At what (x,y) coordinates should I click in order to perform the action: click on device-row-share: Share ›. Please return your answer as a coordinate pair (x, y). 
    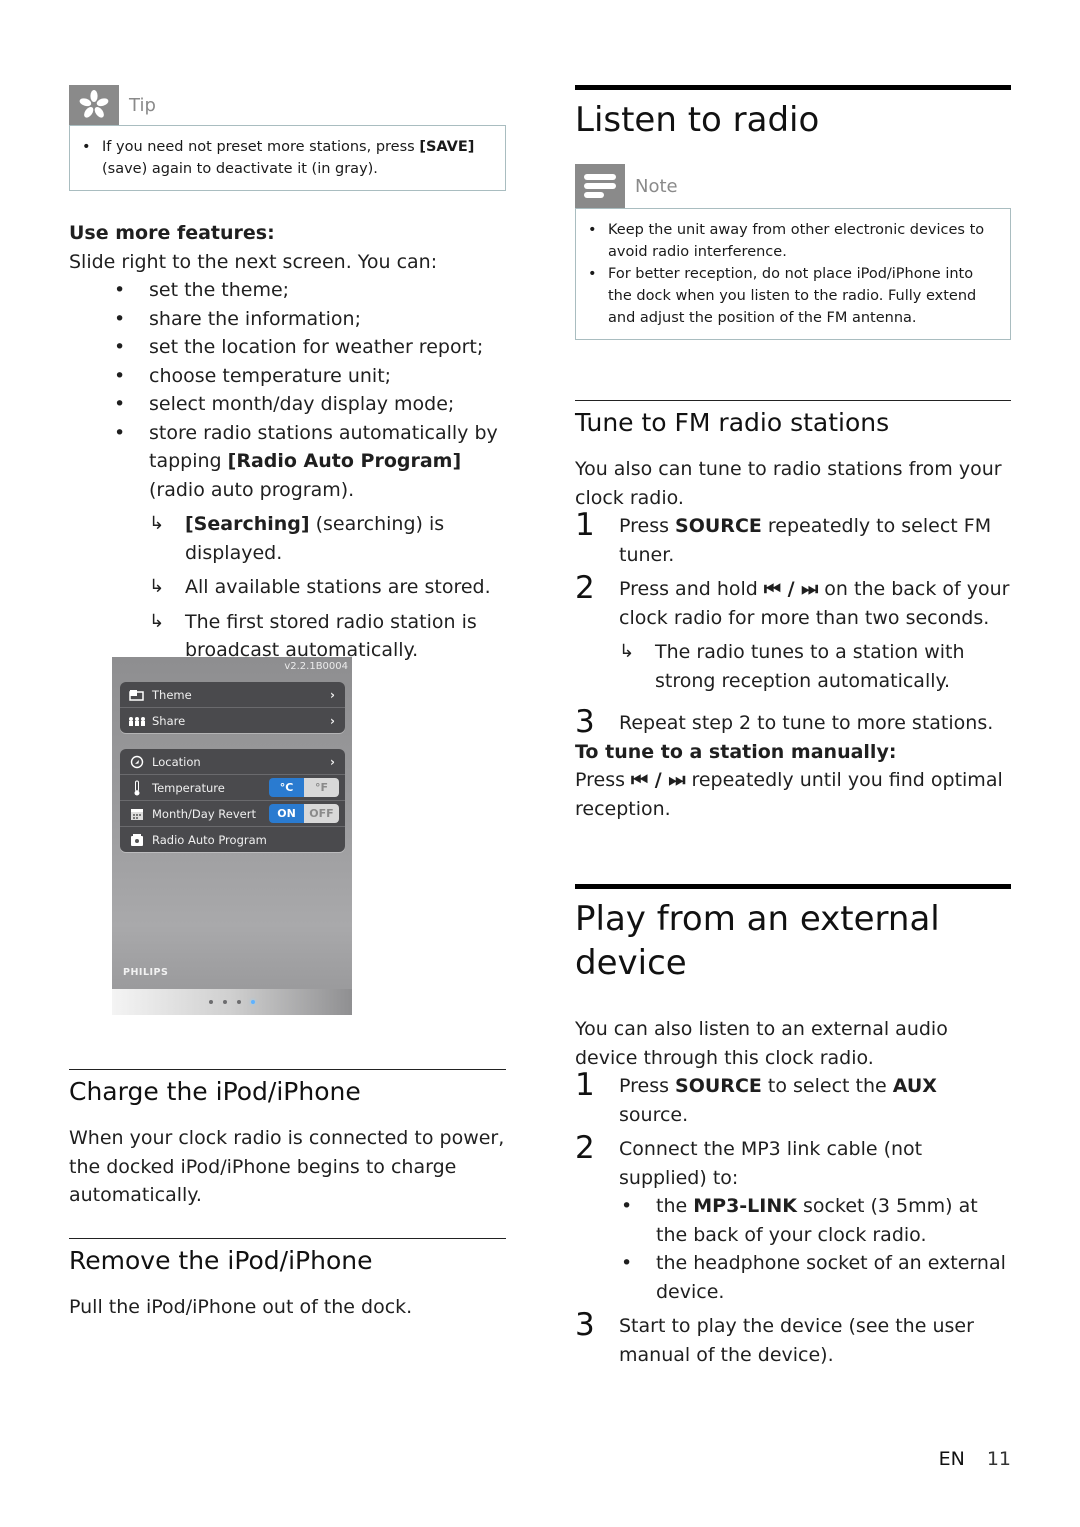
    Looking at the image, I should click on (232, 720).